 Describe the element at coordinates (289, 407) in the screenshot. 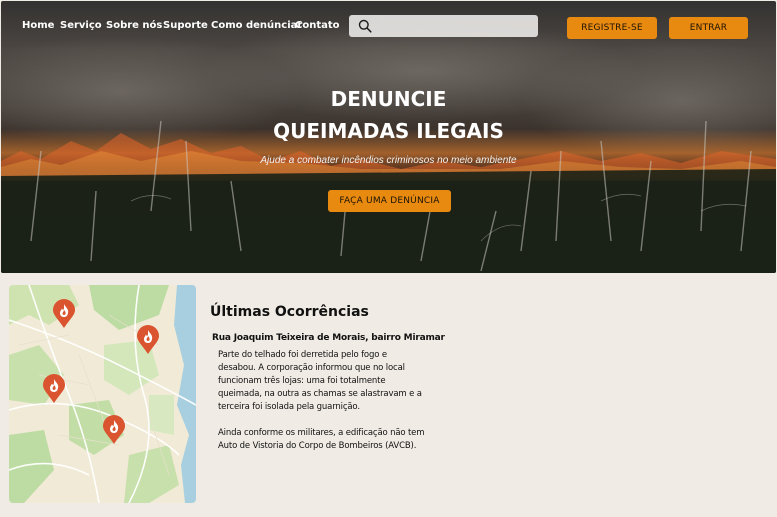

I see `paragraph-line: terceira foi isolada pela guarnição.` at that location.